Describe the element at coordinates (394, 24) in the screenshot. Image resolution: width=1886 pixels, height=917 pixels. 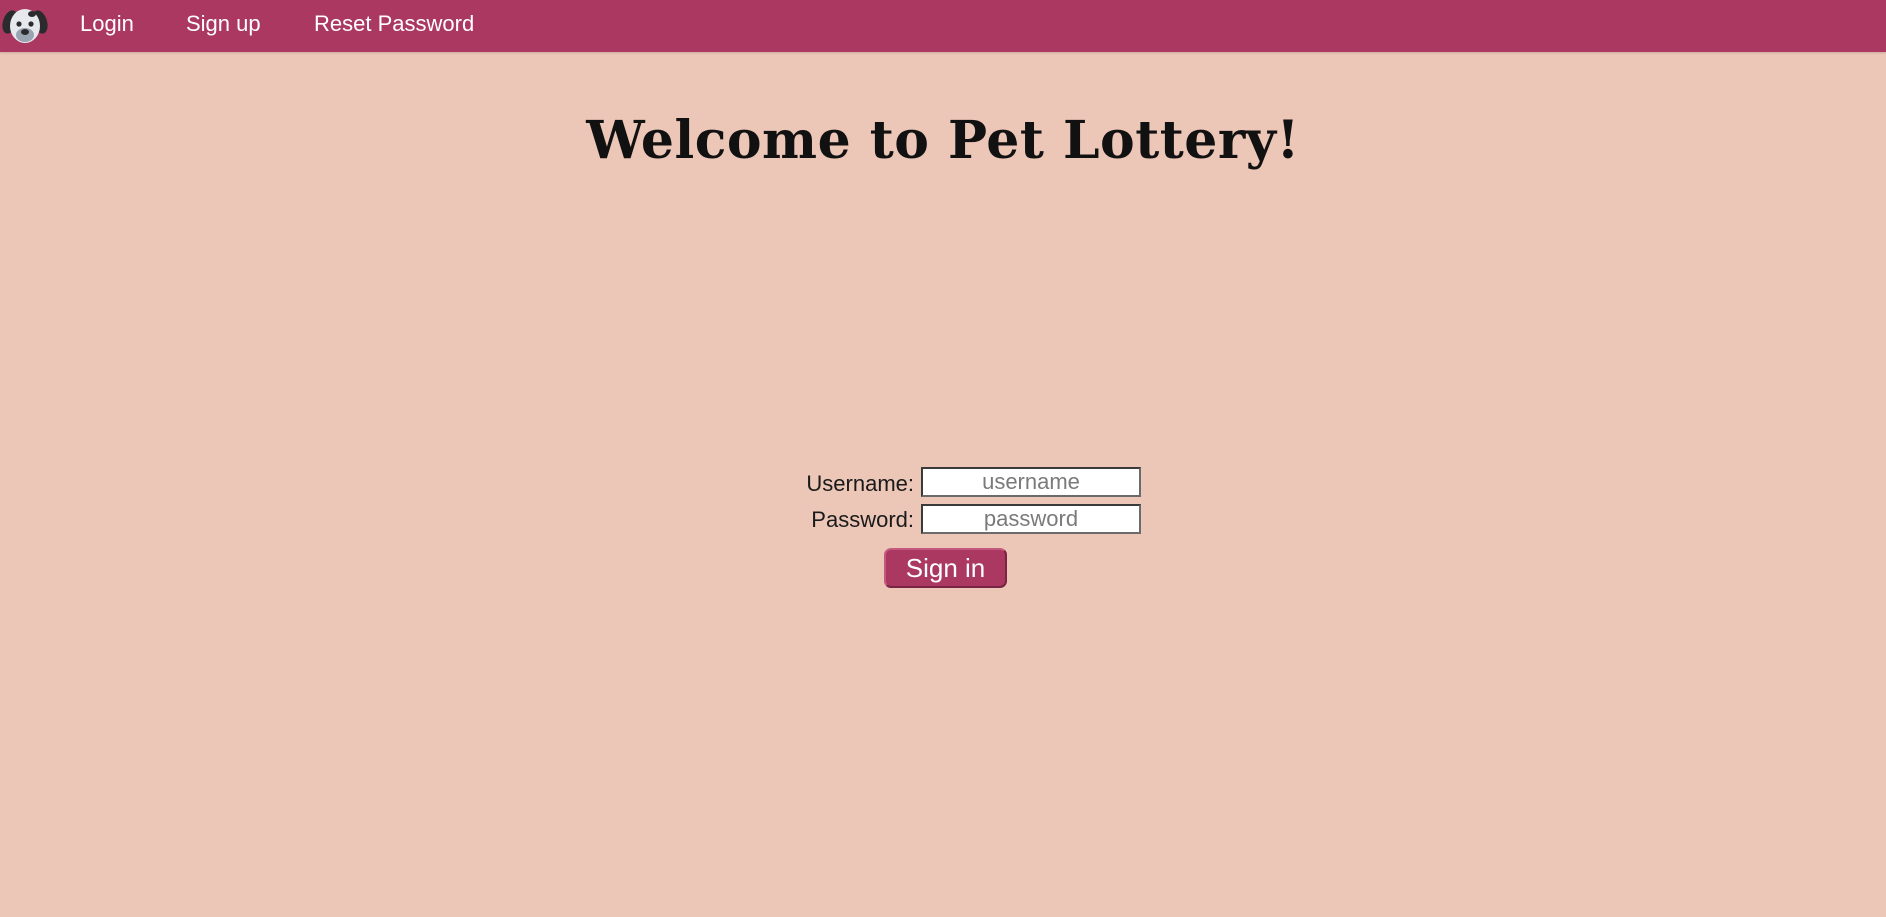
I see `nav-link-reset-password: Reset Password` at that location.